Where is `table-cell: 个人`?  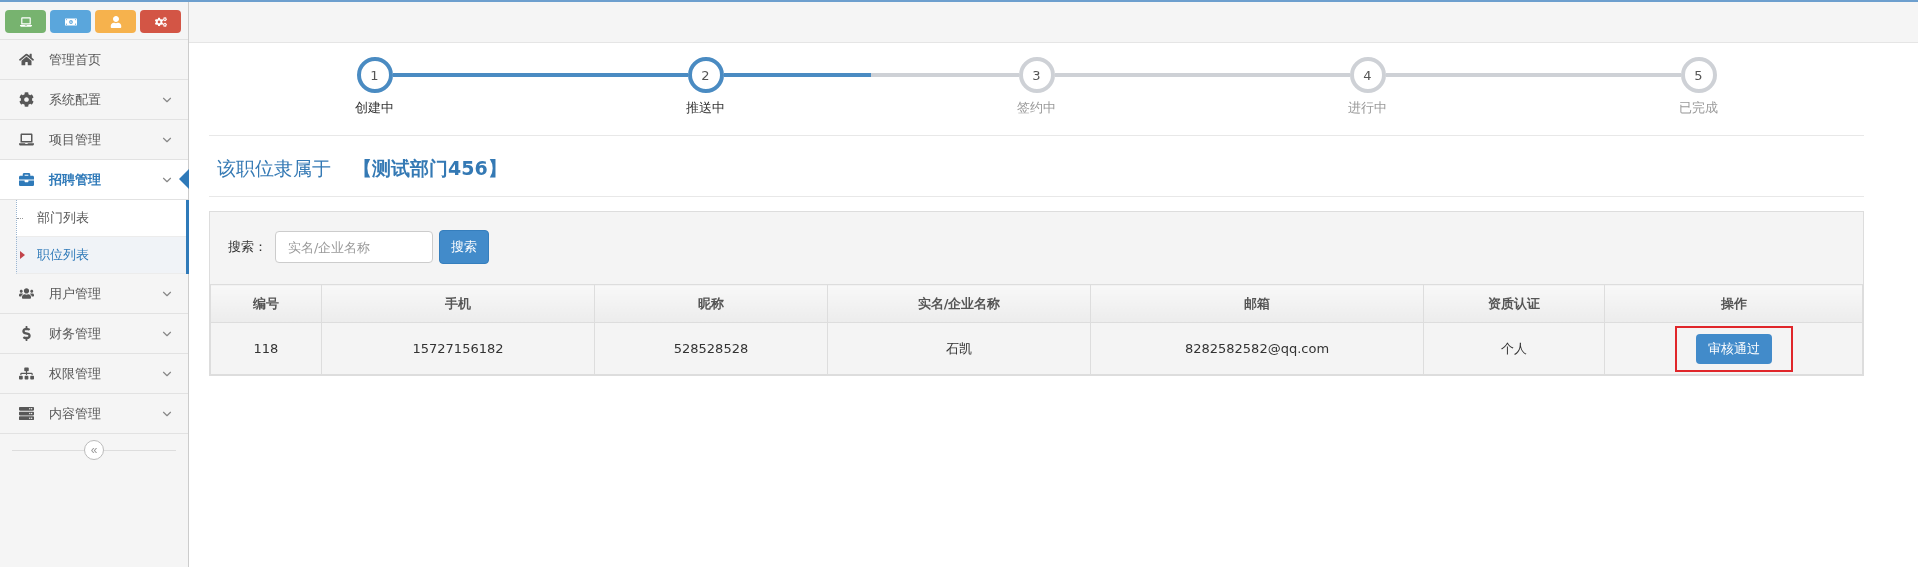
table-cell: 个人 is located at coordinates (1514, 348).